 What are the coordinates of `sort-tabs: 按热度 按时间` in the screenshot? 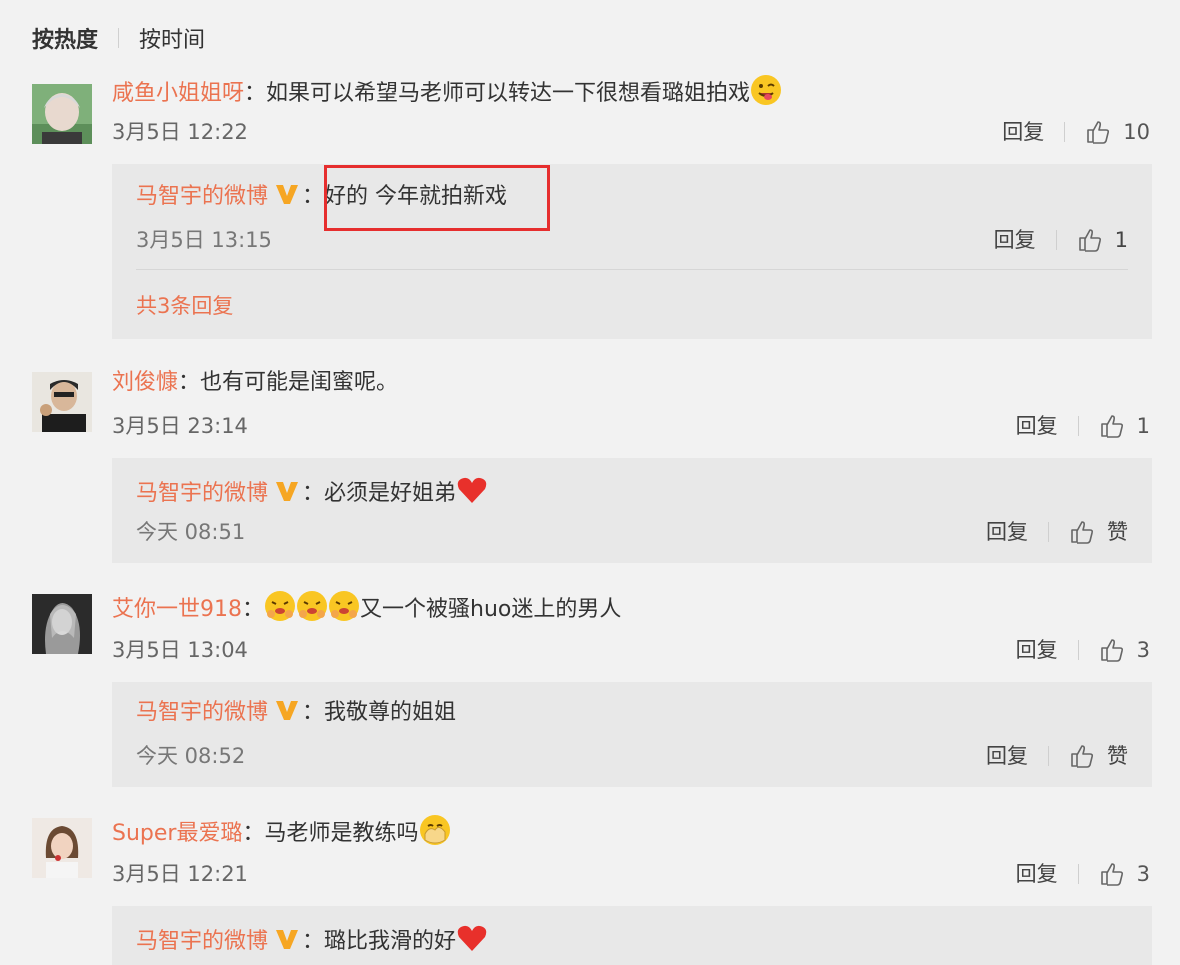 It's located at (118, 38).